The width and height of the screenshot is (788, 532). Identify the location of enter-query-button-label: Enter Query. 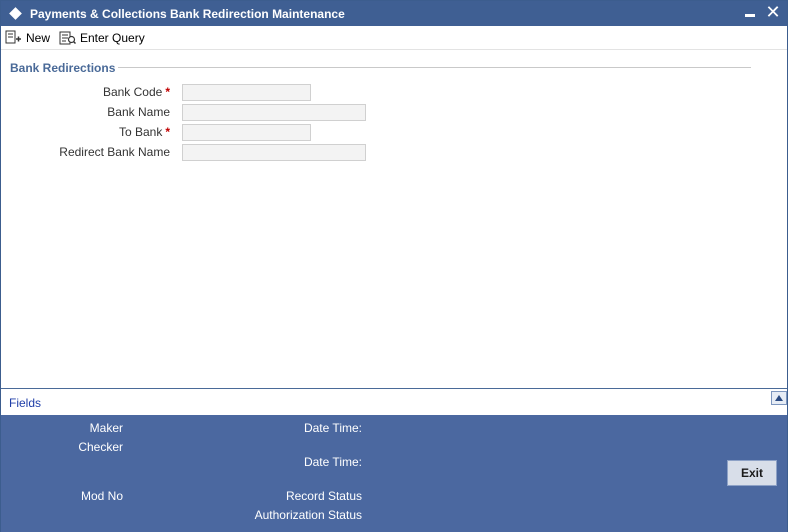
(112, 38).